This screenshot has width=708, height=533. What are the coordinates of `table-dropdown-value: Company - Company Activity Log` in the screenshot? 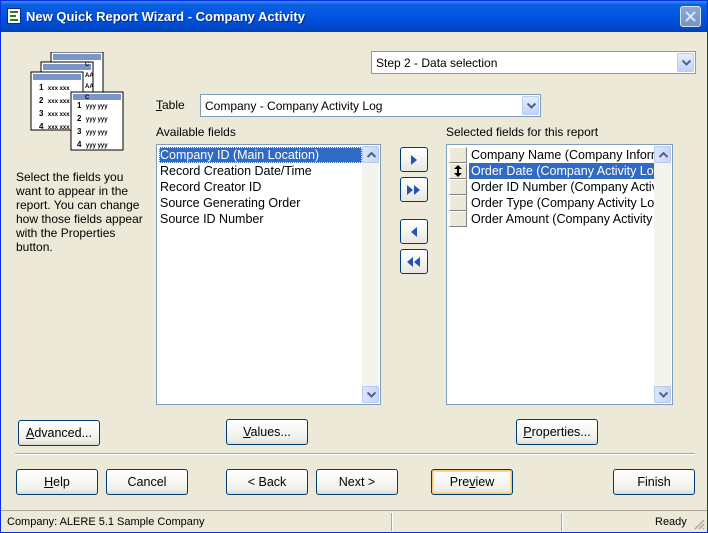 It's located at (294, 106).